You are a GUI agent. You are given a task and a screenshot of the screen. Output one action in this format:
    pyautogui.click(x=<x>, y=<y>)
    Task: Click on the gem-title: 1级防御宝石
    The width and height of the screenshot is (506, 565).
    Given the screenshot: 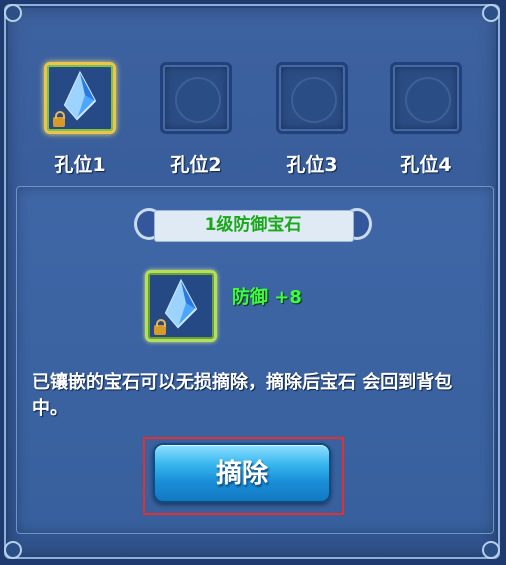 What is the action you would take?
    pyautogui.click(x=253, y=225)
    